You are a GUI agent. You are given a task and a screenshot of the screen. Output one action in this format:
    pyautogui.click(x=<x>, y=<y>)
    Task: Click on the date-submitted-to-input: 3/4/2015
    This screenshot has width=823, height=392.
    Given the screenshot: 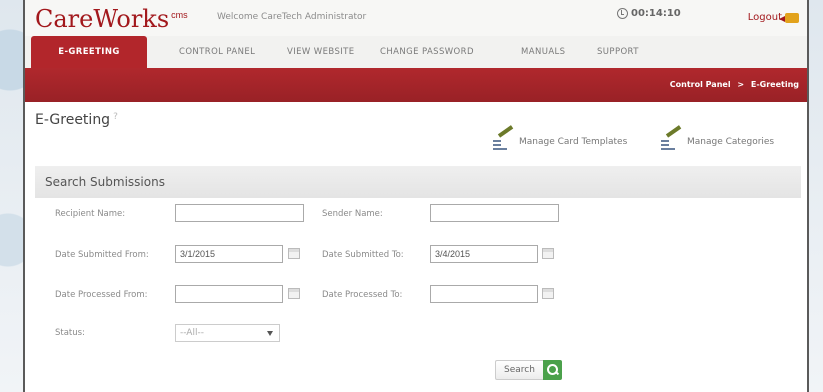 What is the action you would take?
    pyautogui.click(x=484, y=254)
    